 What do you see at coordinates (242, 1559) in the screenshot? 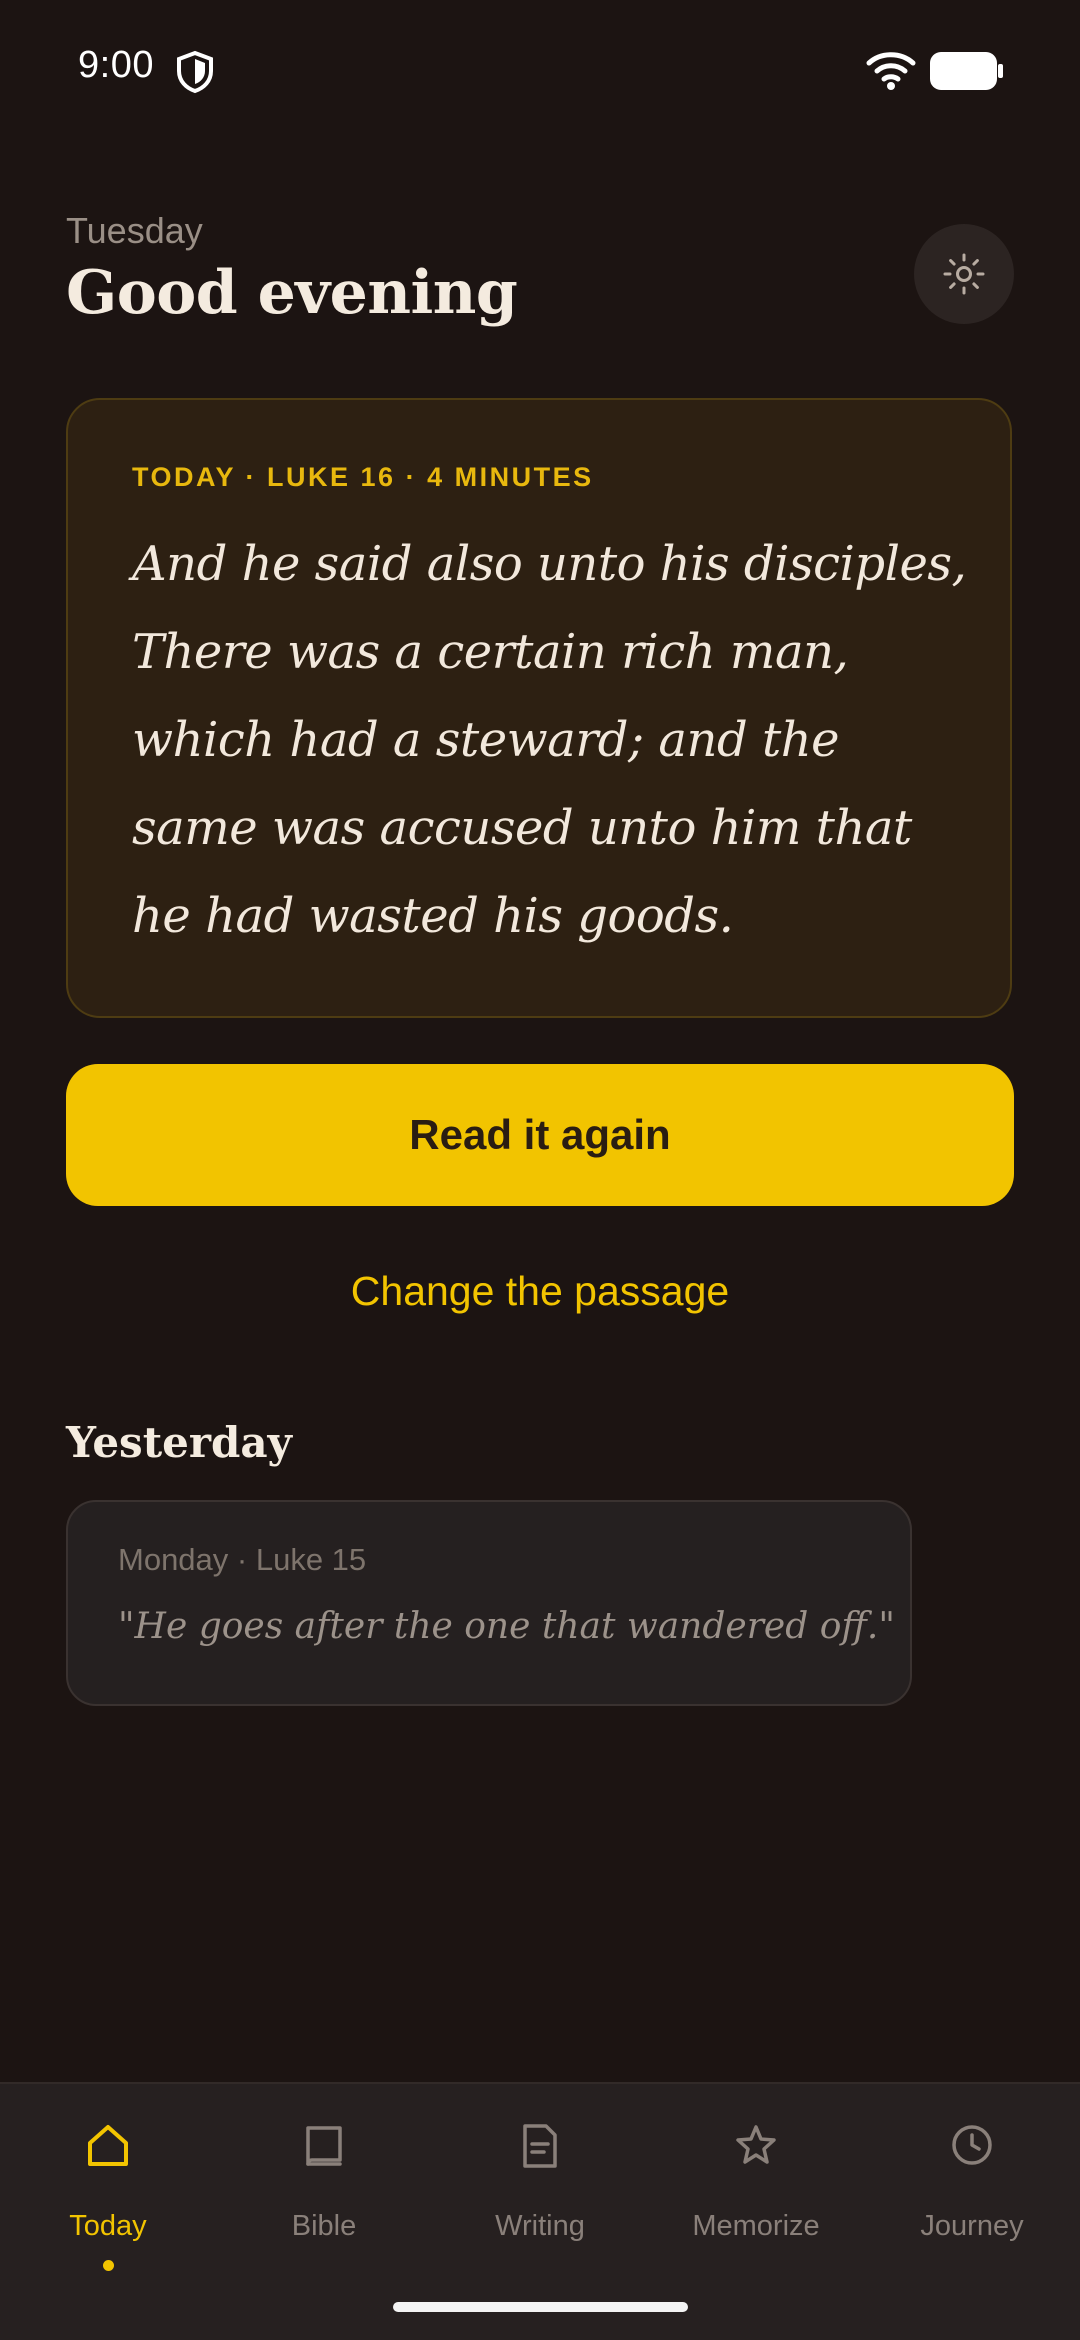
I see `yesterday-meta: Monday · Luke 15` at bounding box center [242, 1559].